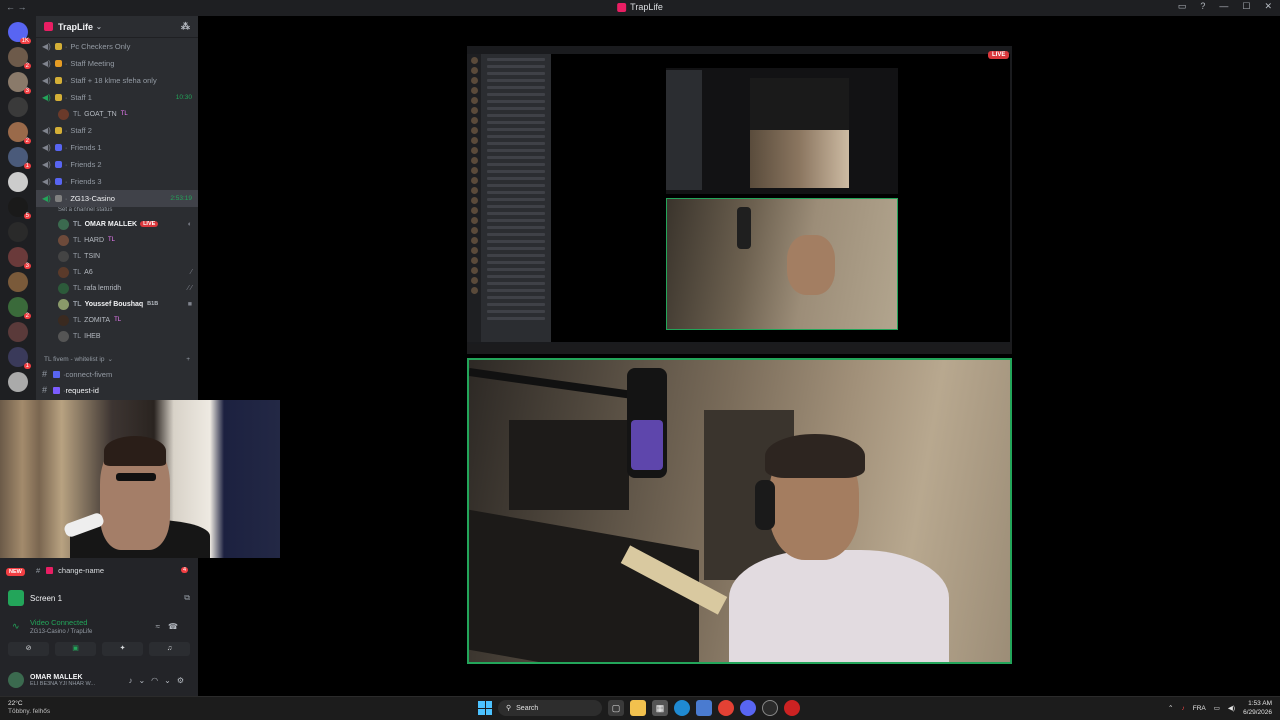 The image size is (1280, 720). What do you see at coordinates (117, 224) in the screenshot?
I see `voice-member: TL OMAR MALLEK LIVE ◐` at bounding box center [117, 224].